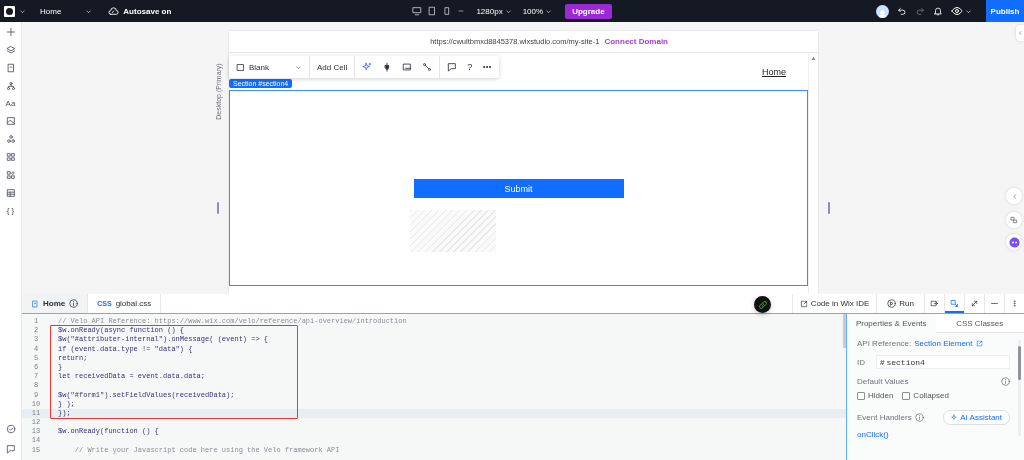 The width and height of the screenshot is (1024, 460). What do you see at coordinates (240, 67) in the screenshot?
I see `square-icon` at bounding box center [240, 67].